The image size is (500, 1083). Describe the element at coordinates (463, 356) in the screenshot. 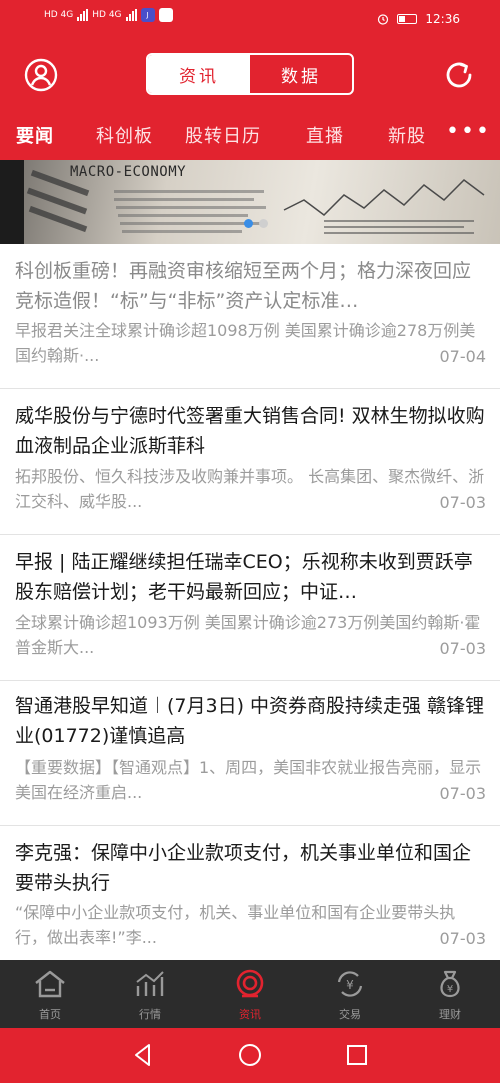

I see `news-date: 07-04` at that location.